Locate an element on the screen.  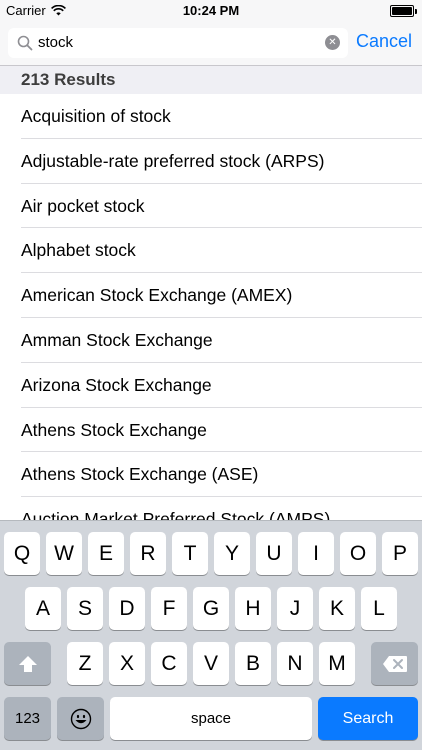
backspace-icon is located at coordinates (394, 663).